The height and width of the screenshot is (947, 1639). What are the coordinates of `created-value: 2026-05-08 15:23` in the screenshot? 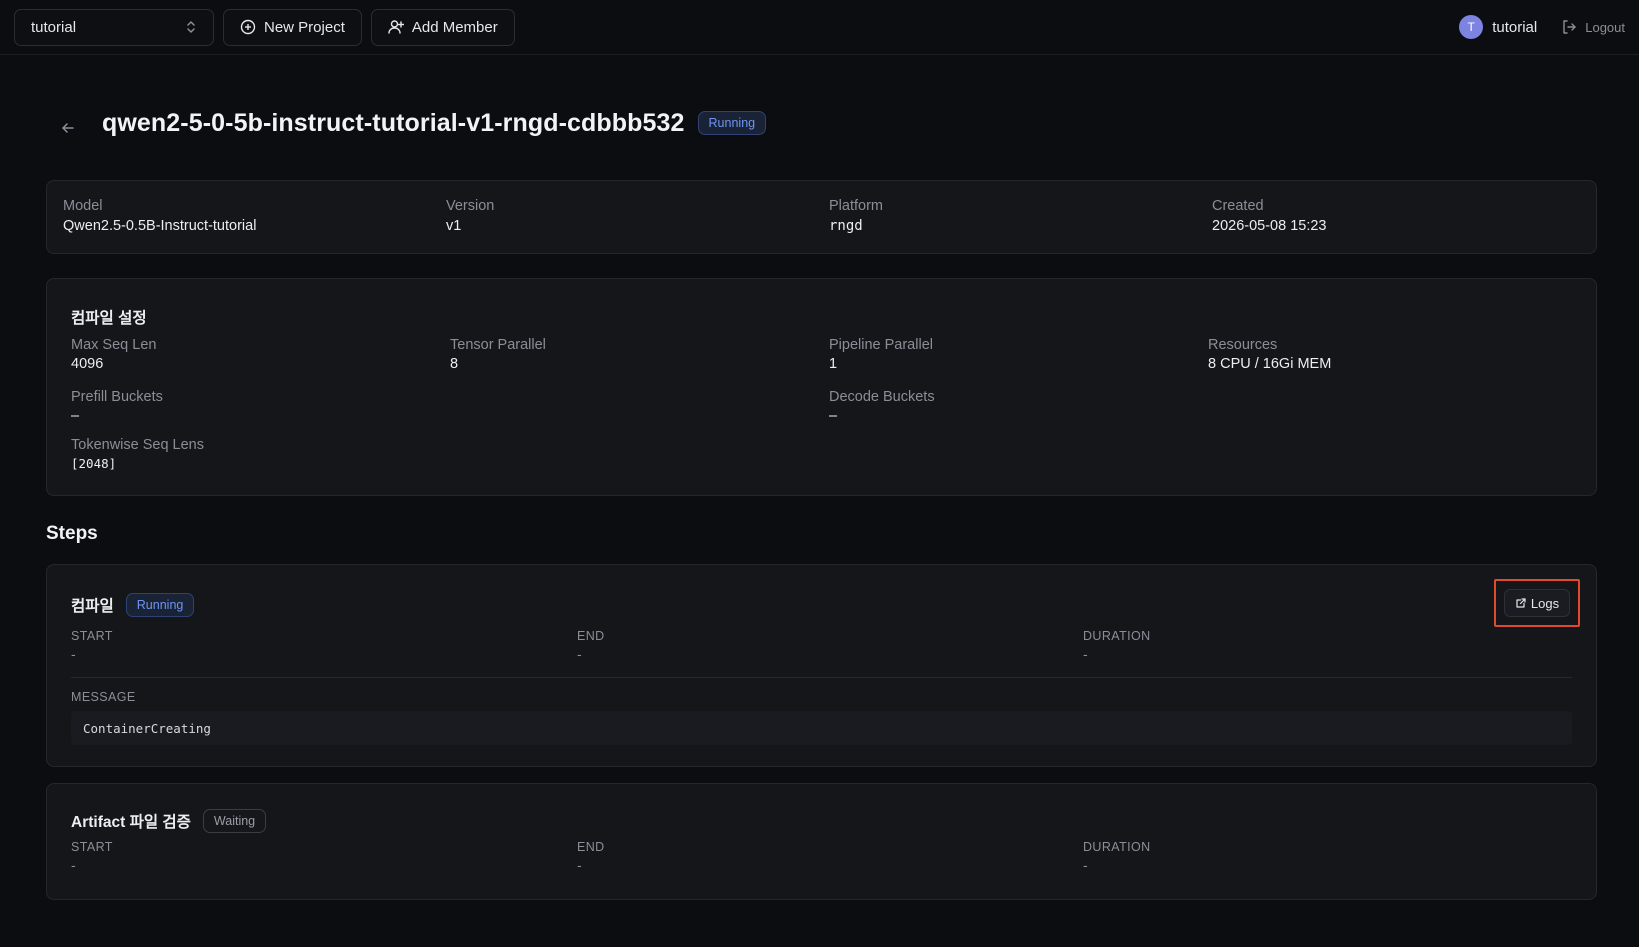 It's located at (1269, 226).